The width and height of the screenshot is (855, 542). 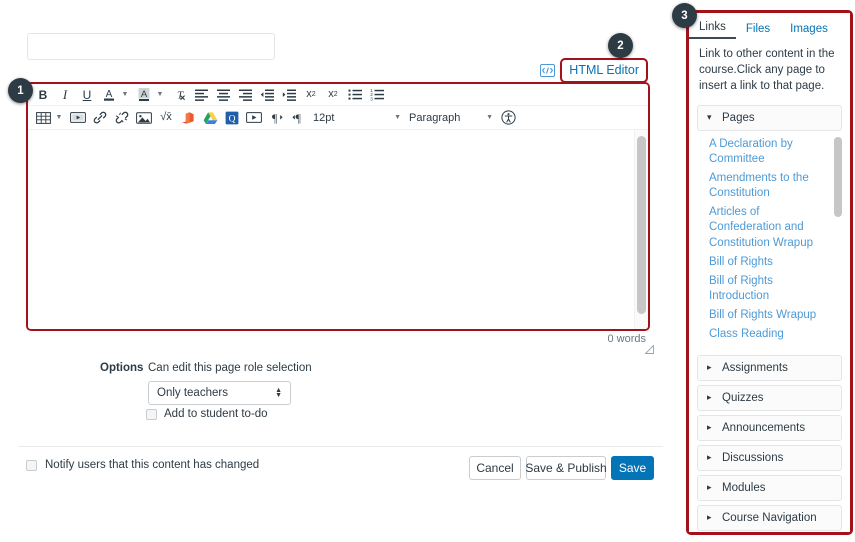 What do you see at coordinates (838, 176) in the screenshot?
I see `pages-list-scrollbar-thumb` at bounding box center [838, 176].